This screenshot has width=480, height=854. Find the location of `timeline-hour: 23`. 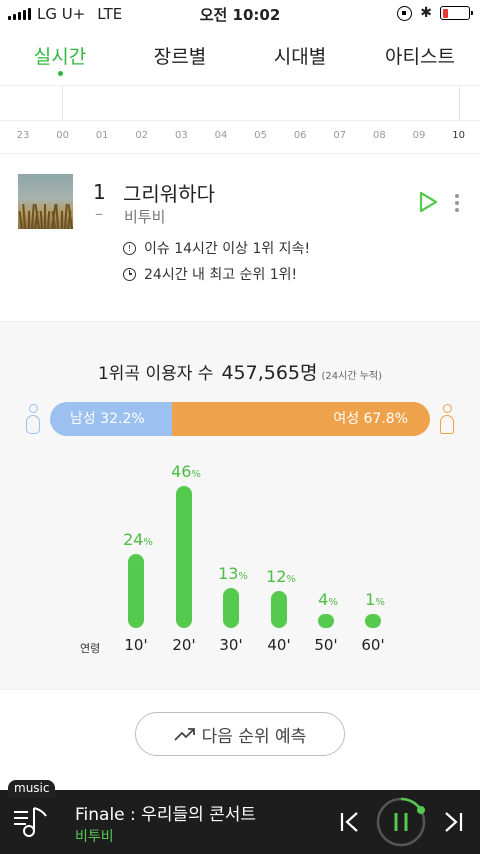

timeline-hour: 23 is located at coordinates (23, 135).